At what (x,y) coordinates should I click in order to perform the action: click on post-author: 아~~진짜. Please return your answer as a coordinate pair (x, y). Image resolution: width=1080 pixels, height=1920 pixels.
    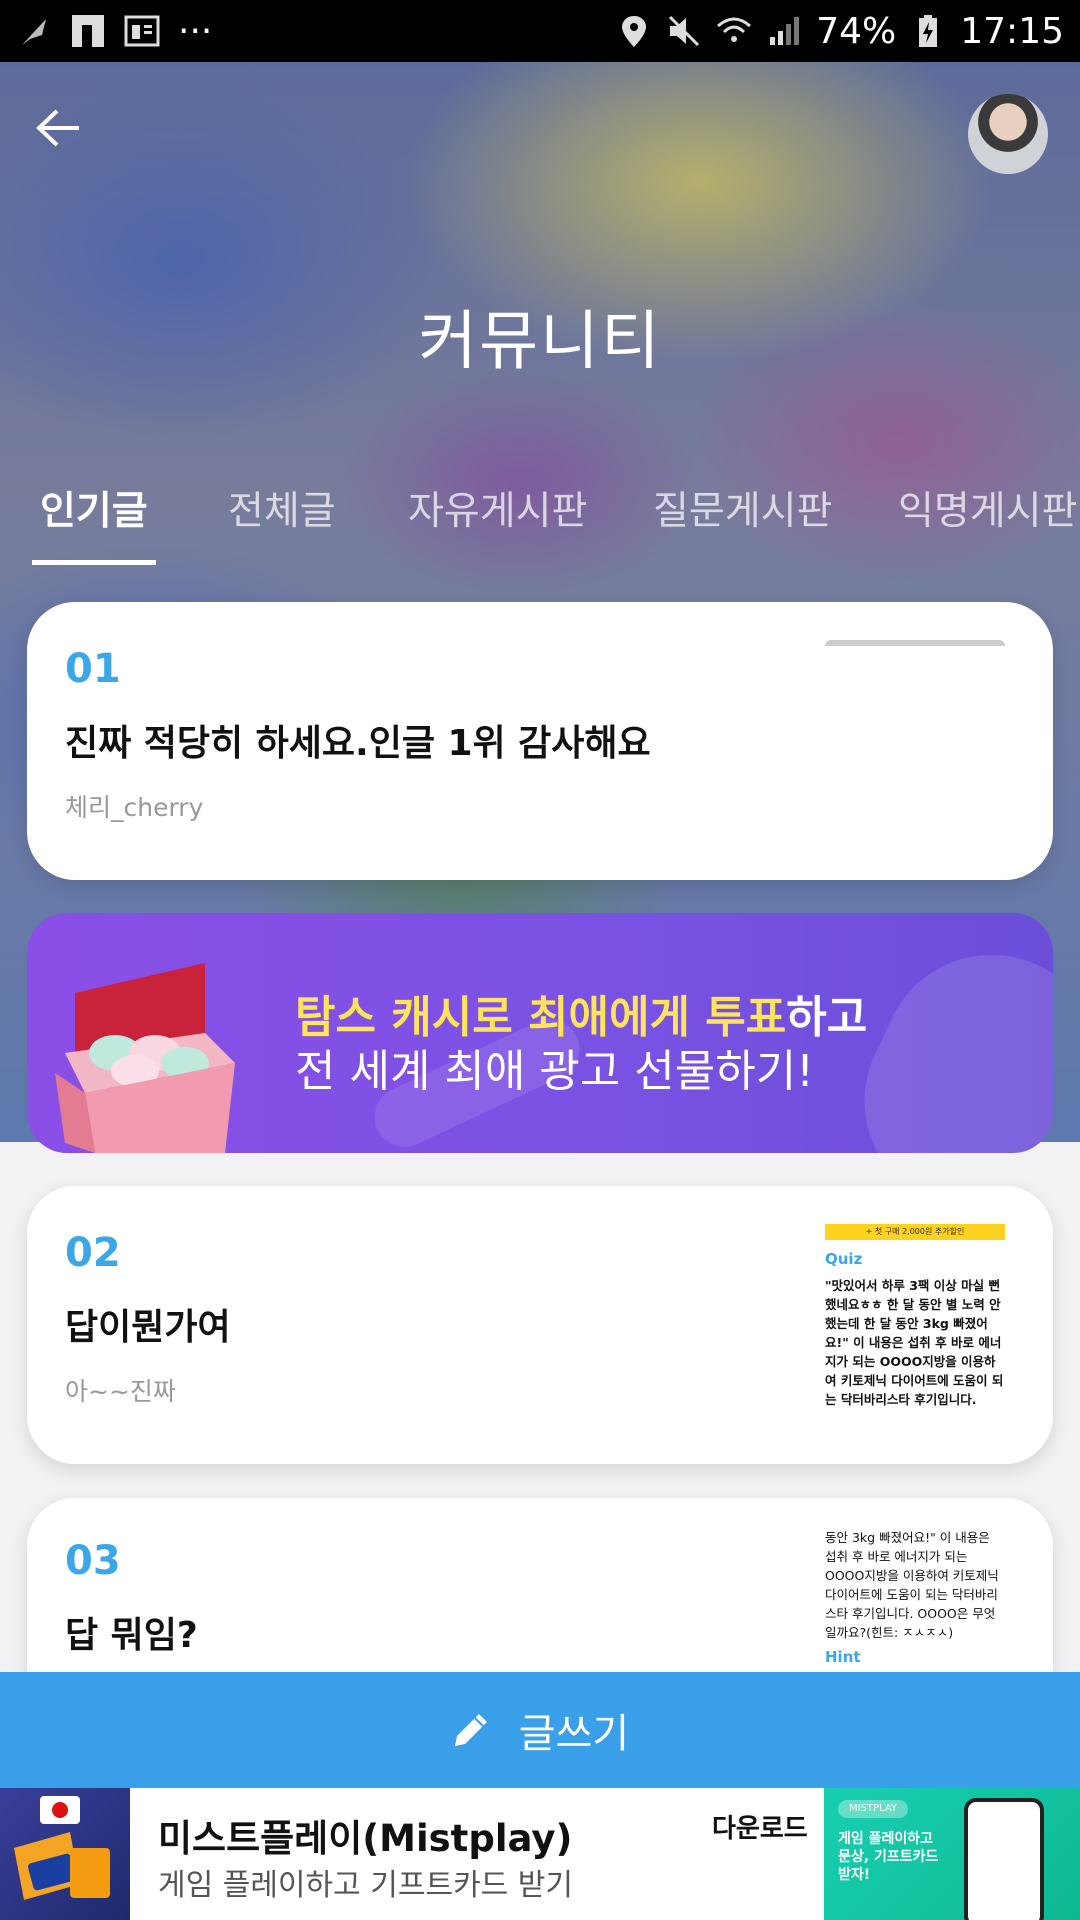
    Looking at the image, I should click on (120, 1391).